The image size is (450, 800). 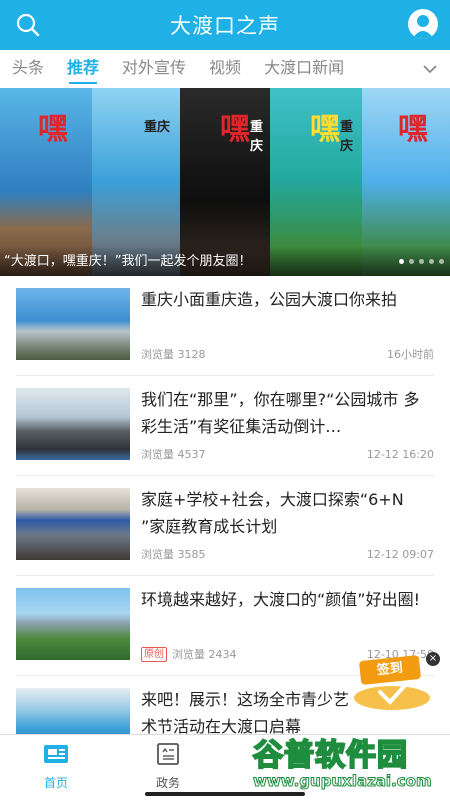 I want to click on news-meta: 浏览量 4537 12-12 16:20, so click(x=287, y=454).